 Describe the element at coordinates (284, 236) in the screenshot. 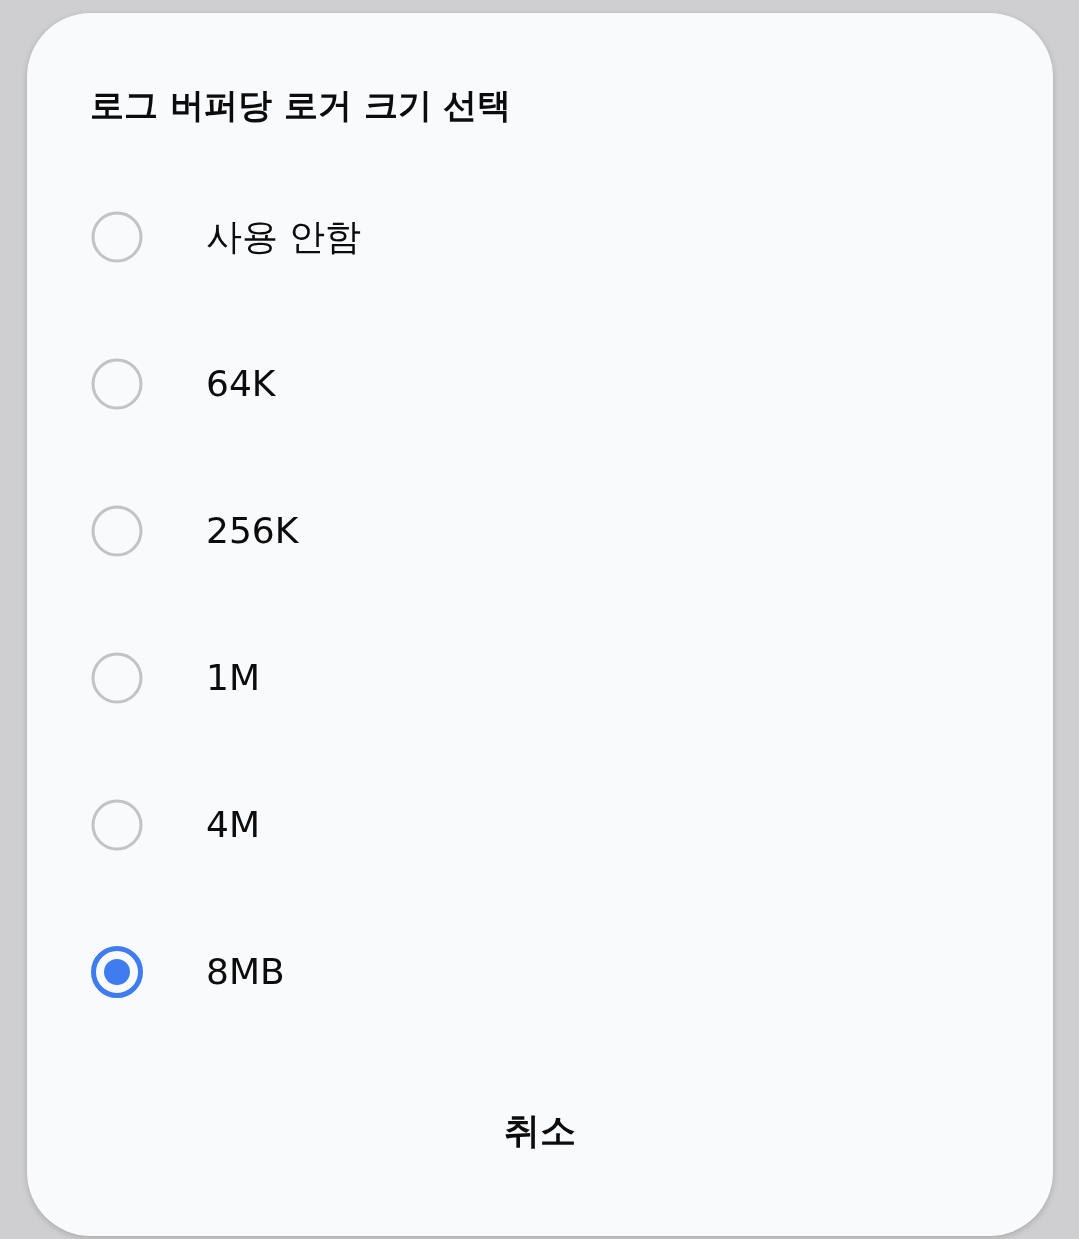

I see `option-label: 사용 안함` at that location.